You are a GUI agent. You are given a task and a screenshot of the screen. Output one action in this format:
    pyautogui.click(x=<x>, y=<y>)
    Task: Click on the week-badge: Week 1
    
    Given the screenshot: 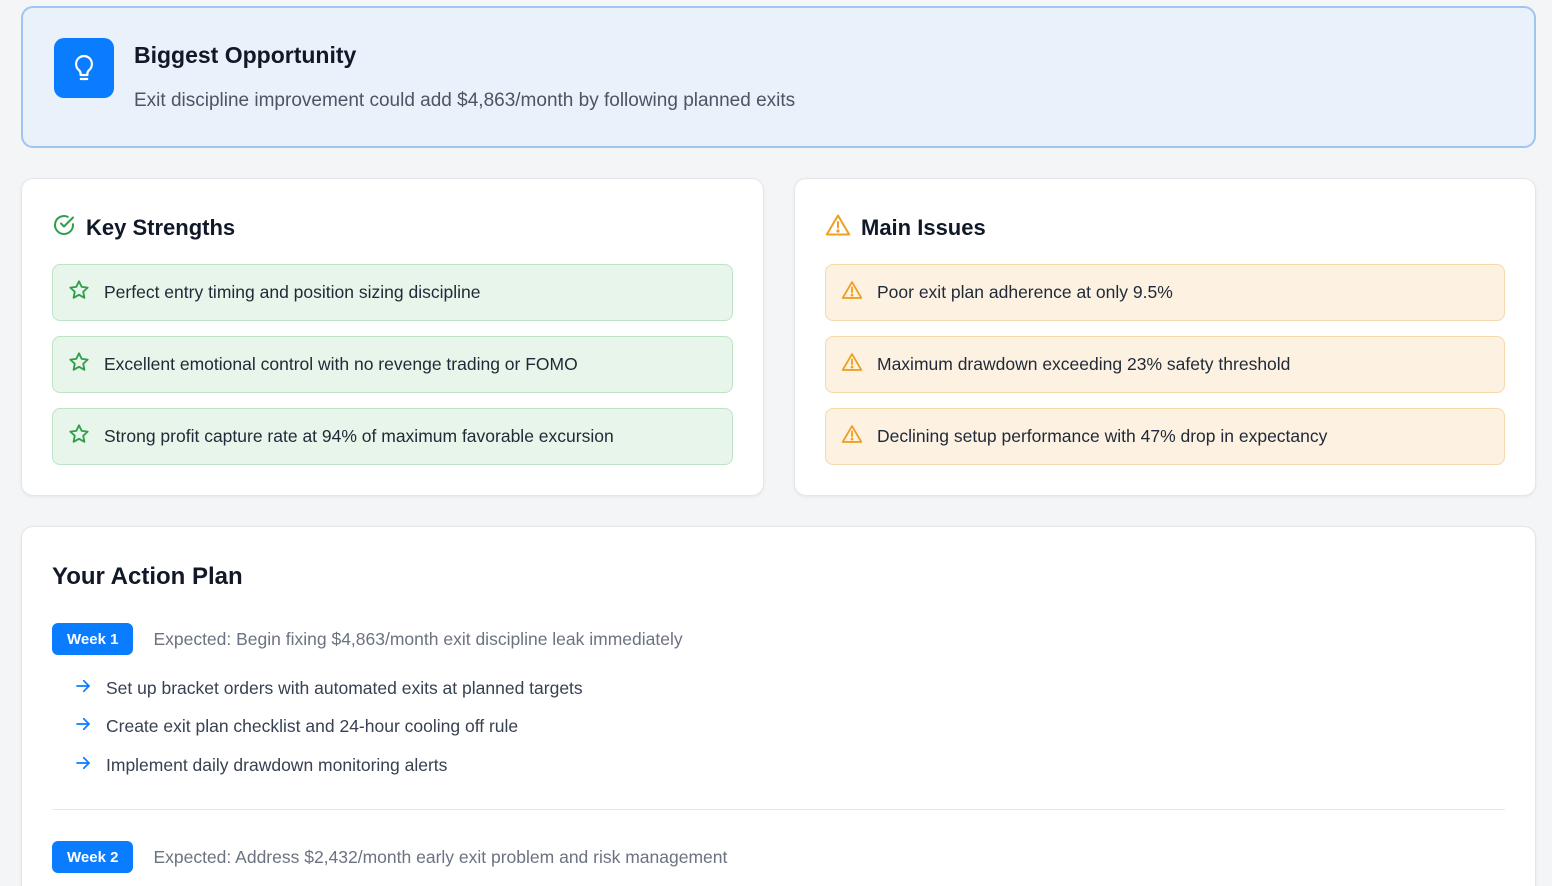 What is the action you would take?
    pyautogui.click(x=93, y=639)
    